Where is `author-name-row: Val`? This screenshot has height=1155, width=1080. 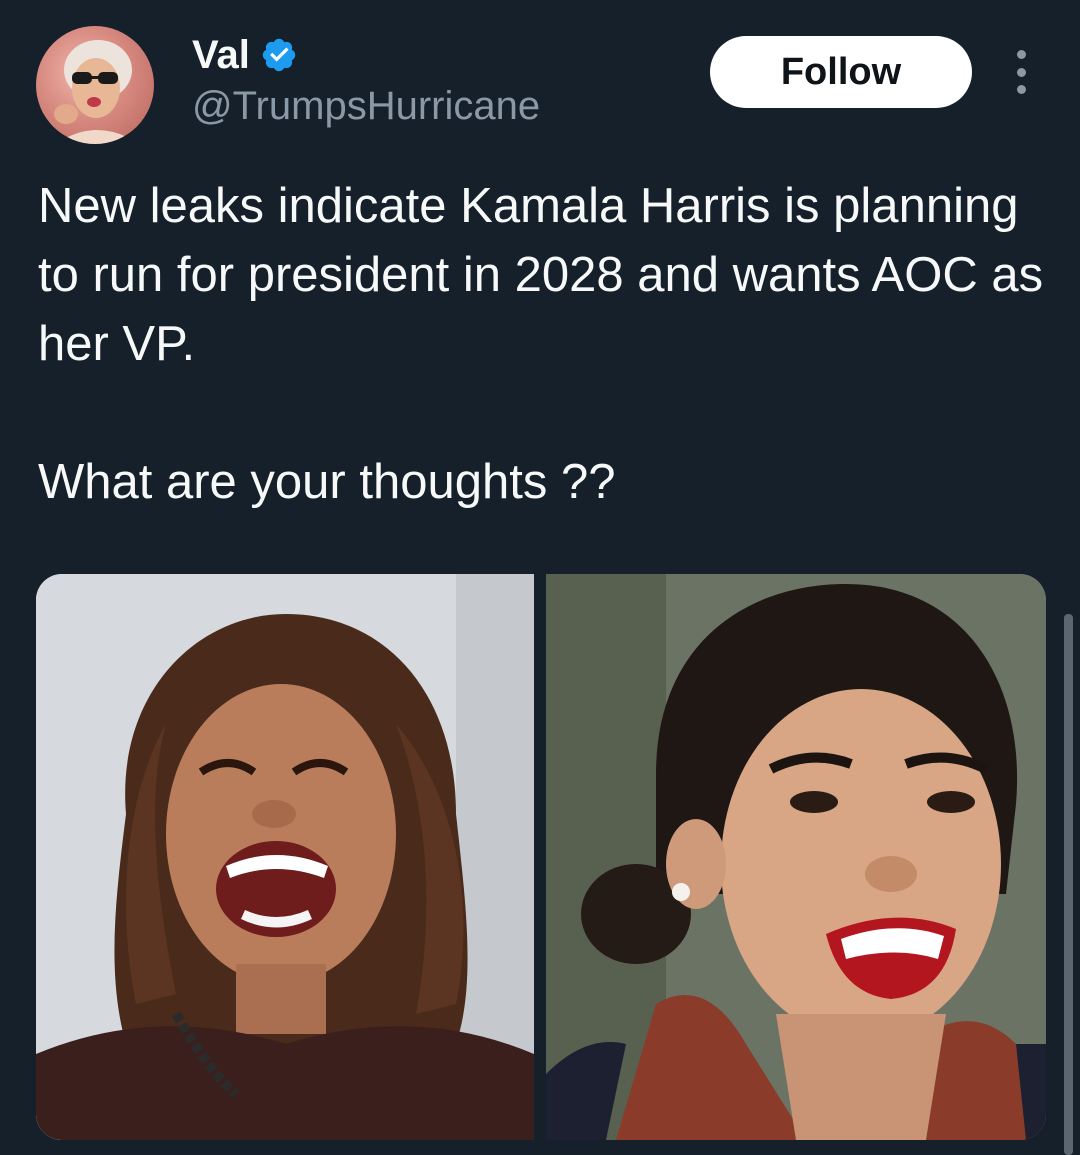
author-name-row: Val is located at coordinates (245, 55).